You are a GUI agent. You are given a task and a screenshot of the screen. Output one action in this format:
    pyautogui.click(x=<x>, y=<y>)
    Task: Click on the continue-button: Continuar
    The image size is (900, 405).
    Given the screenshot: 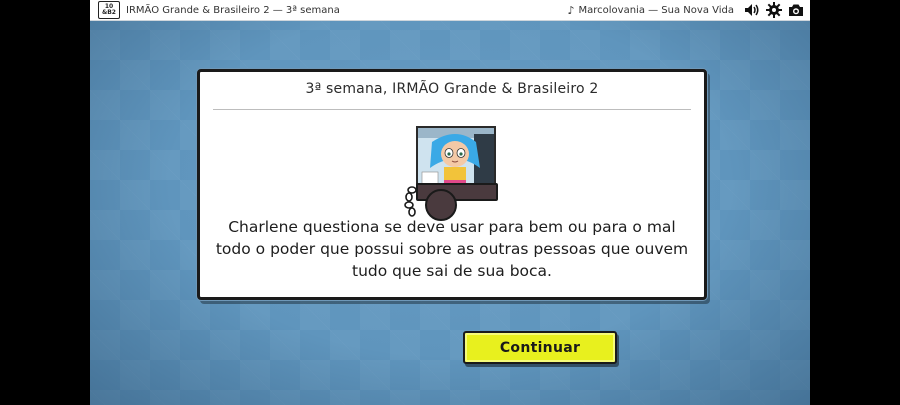 What is the action you would take?
    pyautogui.click(x=540, y=347)
    